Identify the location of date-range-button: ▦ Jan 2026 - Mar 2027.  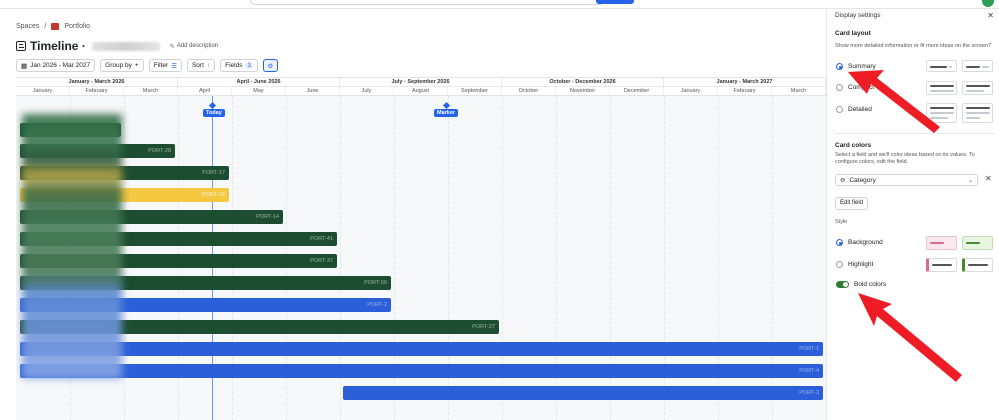
(56, 65).